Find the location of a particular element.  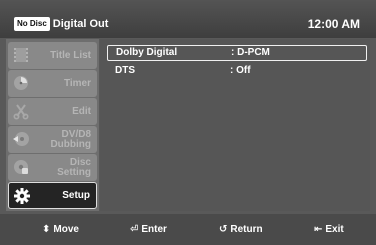

disc-icon is located at coordinates (21, 167).